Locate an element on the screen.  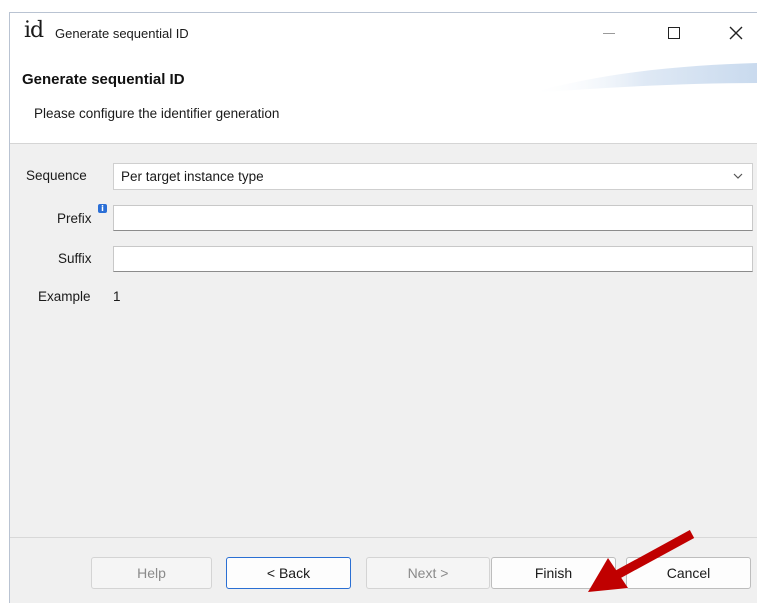
app-id-icon: id is located at coordinates (34, 30).